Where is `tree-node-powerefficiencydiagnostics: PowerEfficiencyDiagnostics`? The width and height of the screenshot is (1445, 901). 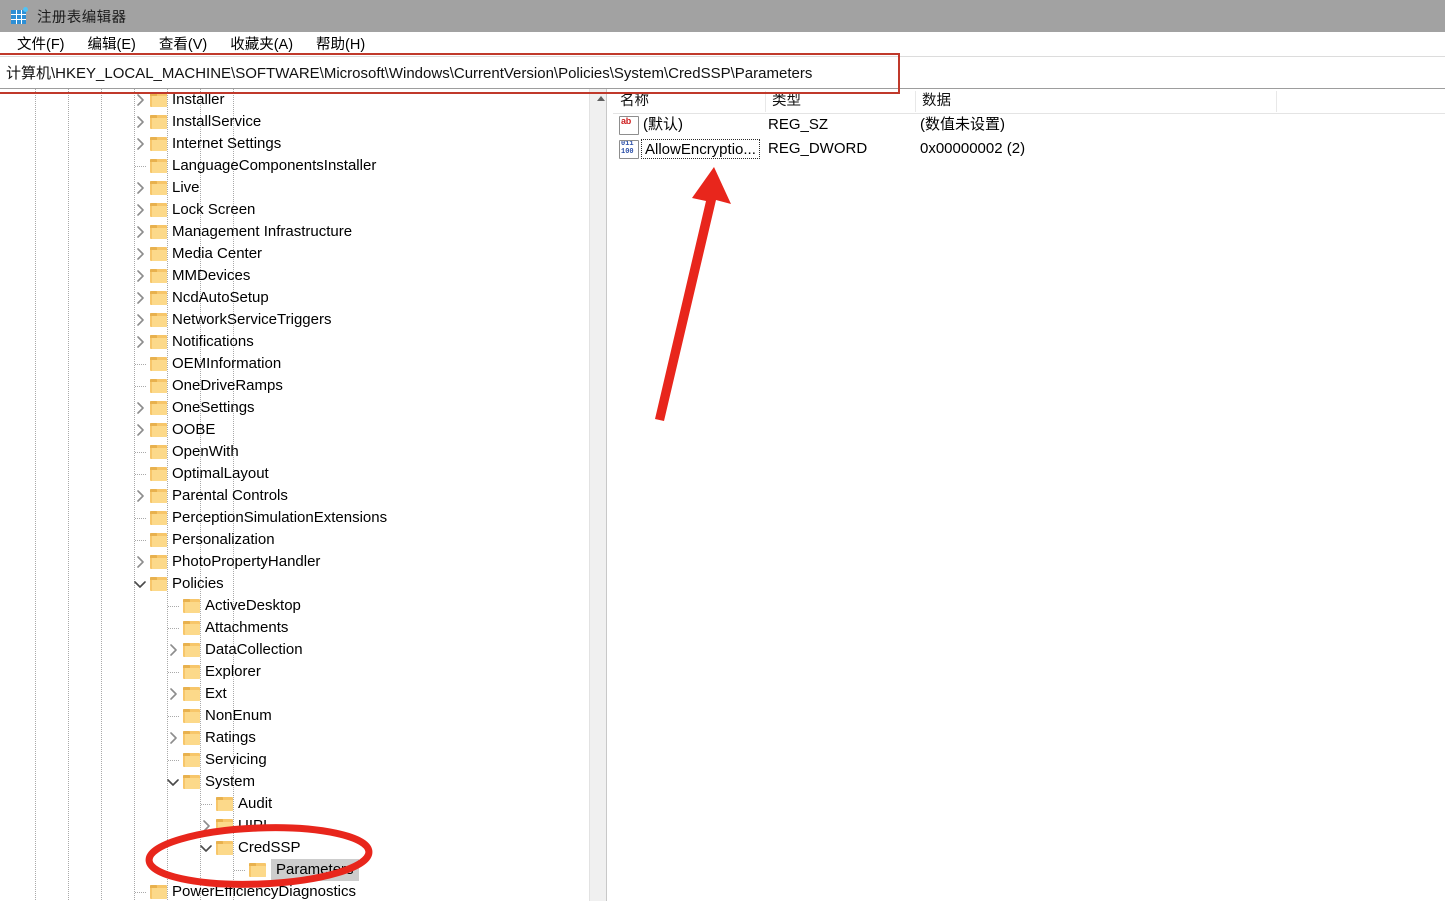
tree-node-powerefficiencydiagnostics: PowerEfficiencyDiagnostics is located at coordinates (294, 891).